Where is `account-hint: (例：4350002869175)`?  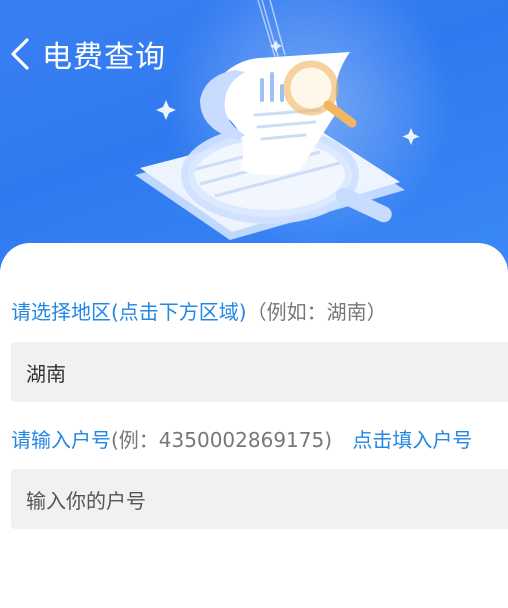
account-hint: (例：4350002869175) is located at coordinates (222, 440).